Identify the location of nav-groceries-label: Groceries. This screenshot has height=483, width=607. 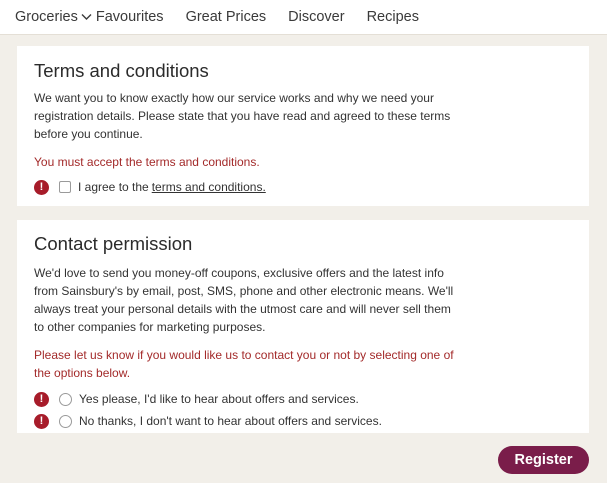
(46, 17).